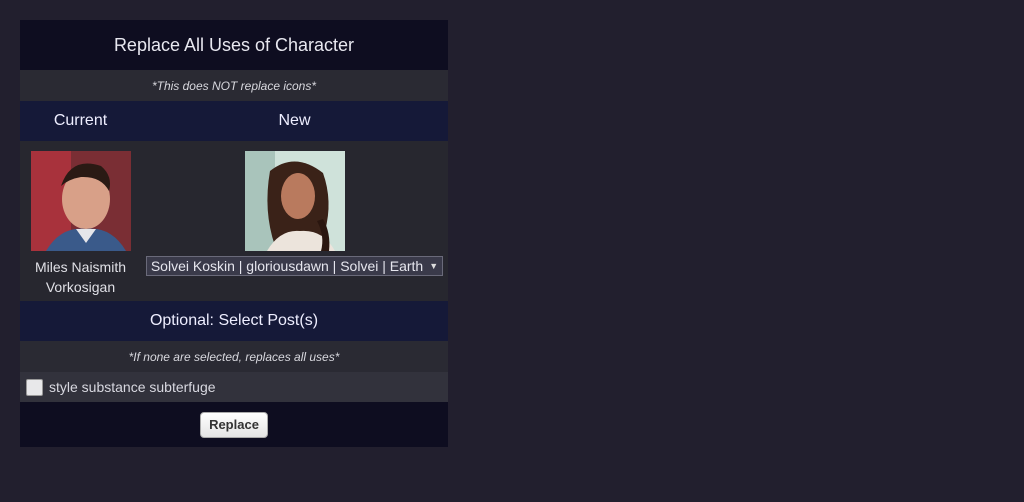 The image size is (1024, 502). I want to click on replace-button: Replace, so click(234, 424).